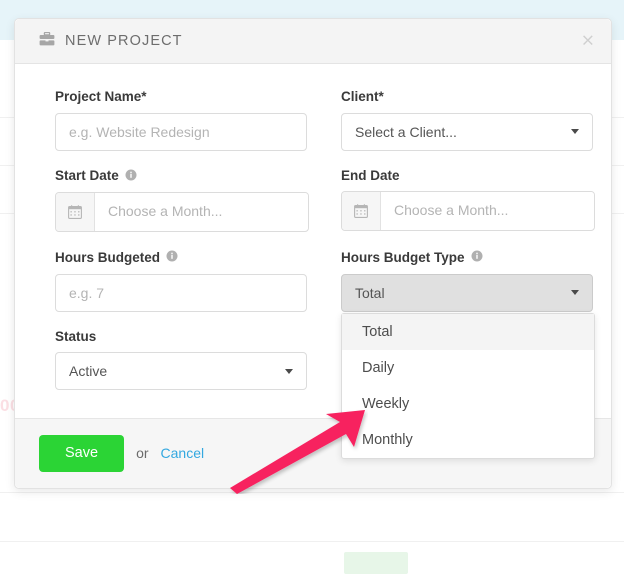 This screenshot has width=624, height=574. I want to click on save-button: Save, so click(82, 453).